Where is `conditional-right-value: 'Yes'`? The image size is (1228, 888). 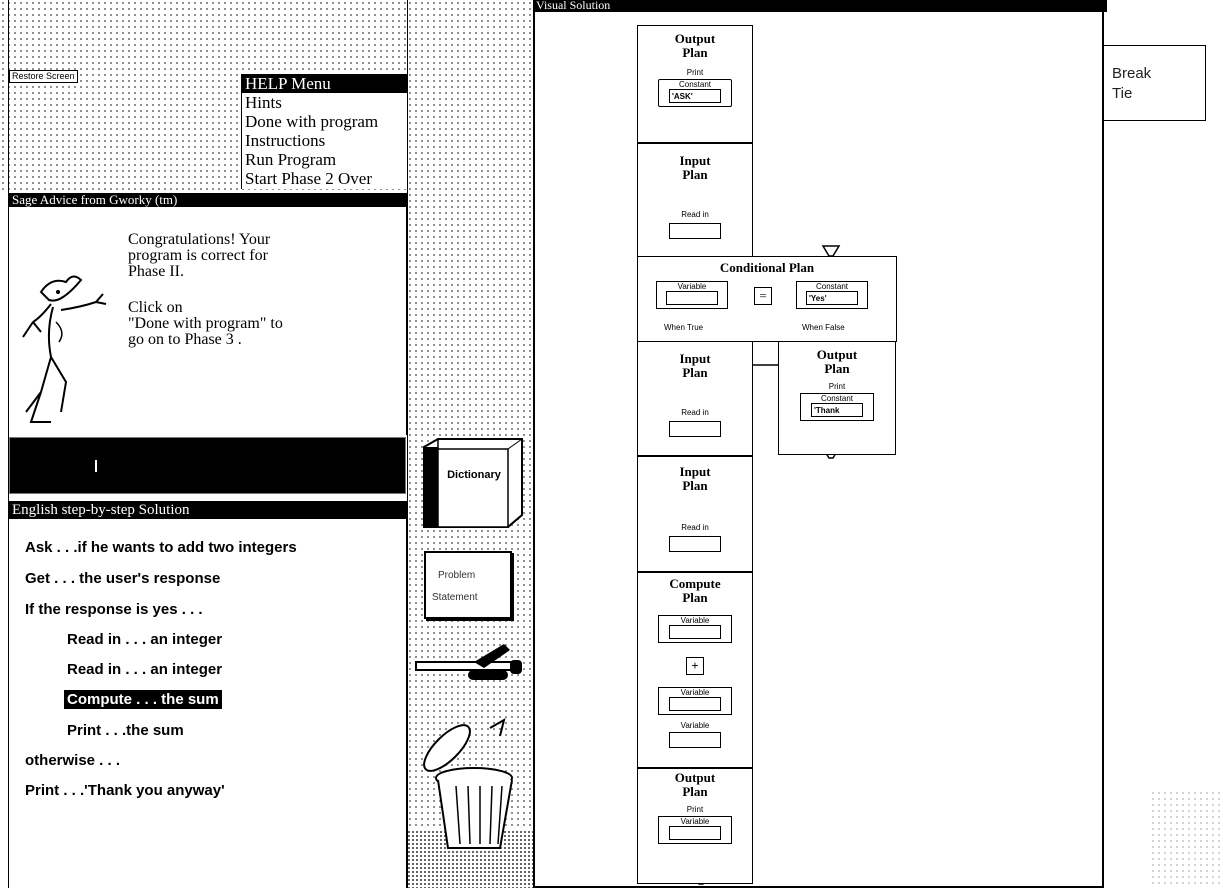
conditional-right-value: 'Yes' is located at coordinates (832, 298).